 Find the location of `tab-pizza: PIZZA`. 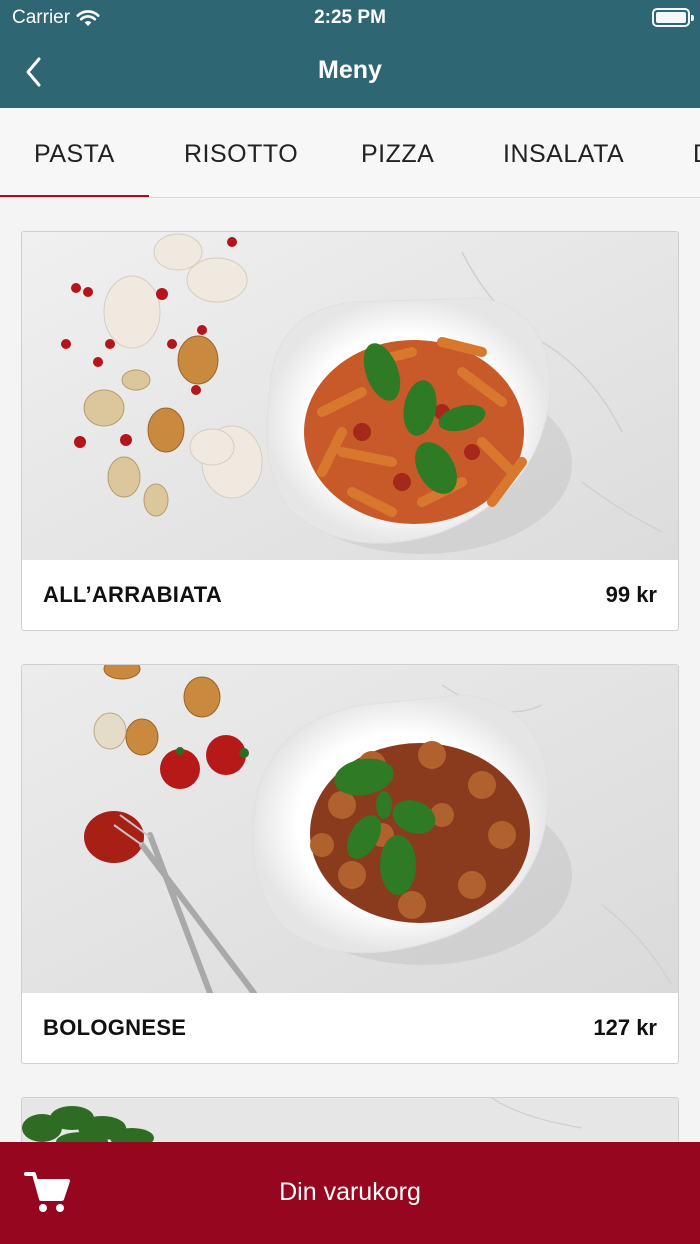

tab-pizza: PIZZA is located at coordinates (397, 152).